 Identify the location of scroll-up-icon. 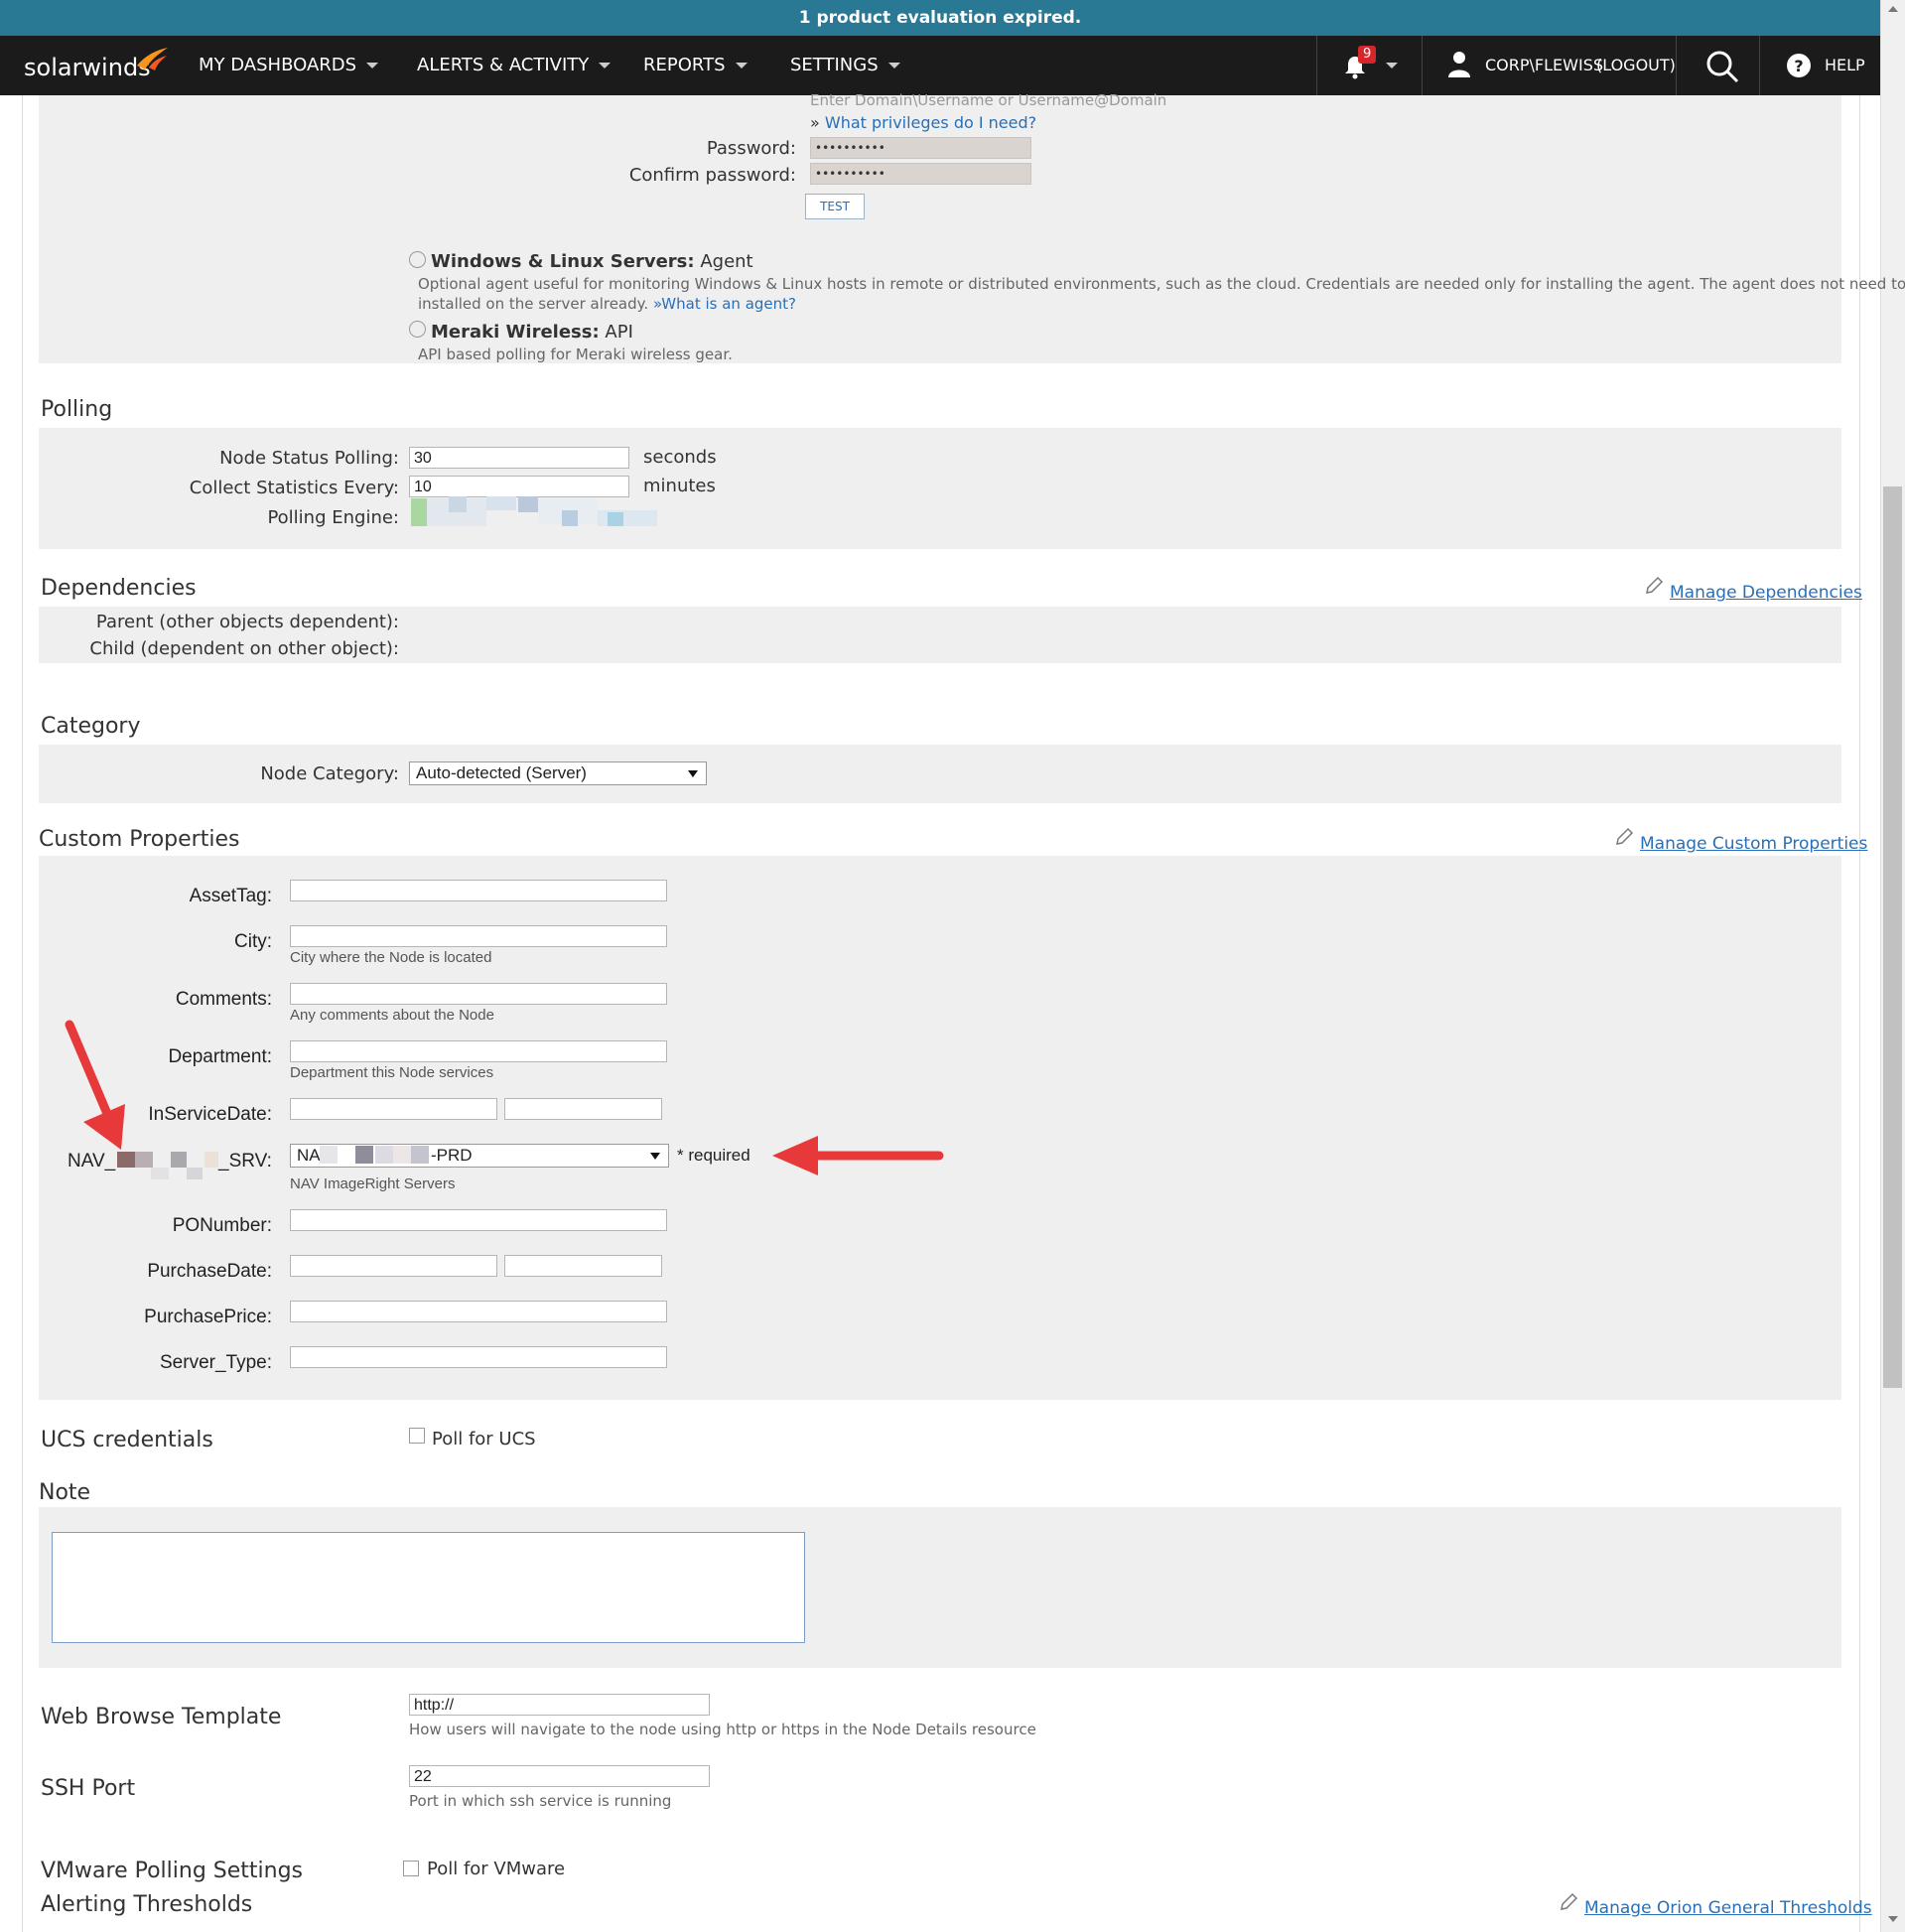
(1893, 9).